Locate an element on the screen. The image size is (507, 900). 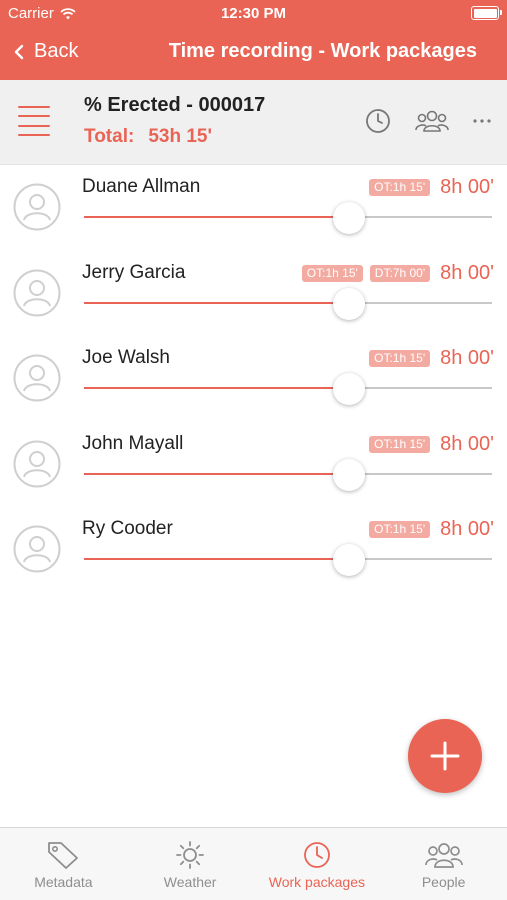
history-button is located at coordinates (378, 121).